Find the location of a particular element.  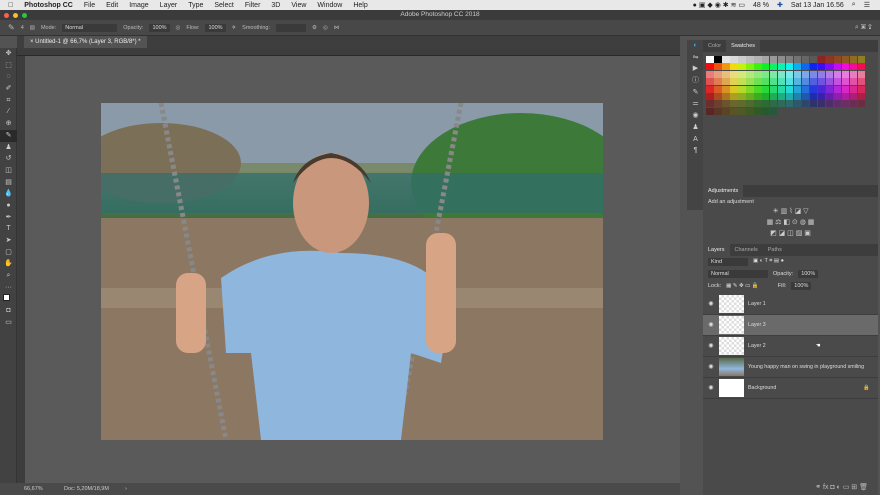

history-icon: ⇋ is located at coordinates (695, 58).